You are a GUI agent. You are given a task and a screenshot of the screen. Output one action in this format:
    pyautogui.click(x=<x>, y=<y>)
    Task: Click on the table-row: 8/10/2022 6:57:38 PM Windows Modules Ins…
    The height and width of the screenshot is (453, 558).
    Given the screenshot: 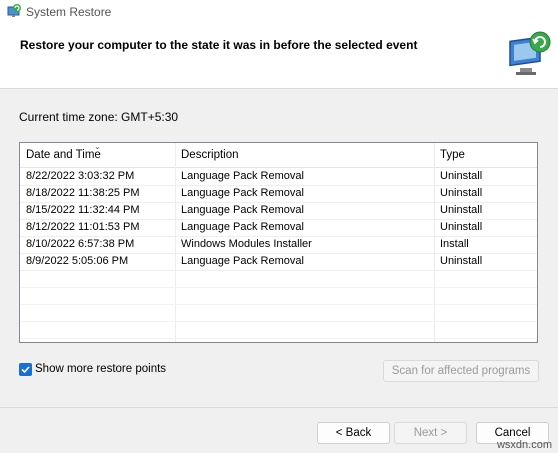 What is the action you would take?
    pyautogui.click(x=278, y=245)
    